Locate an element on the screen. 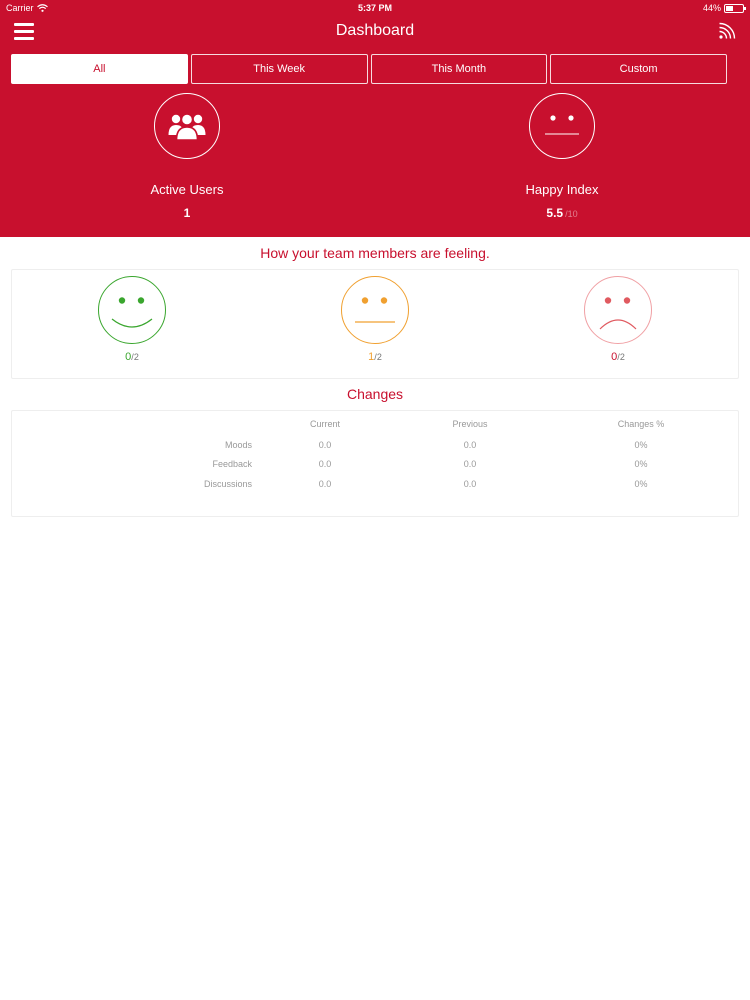  sad-face-icon is located at coordinates (618, 310).